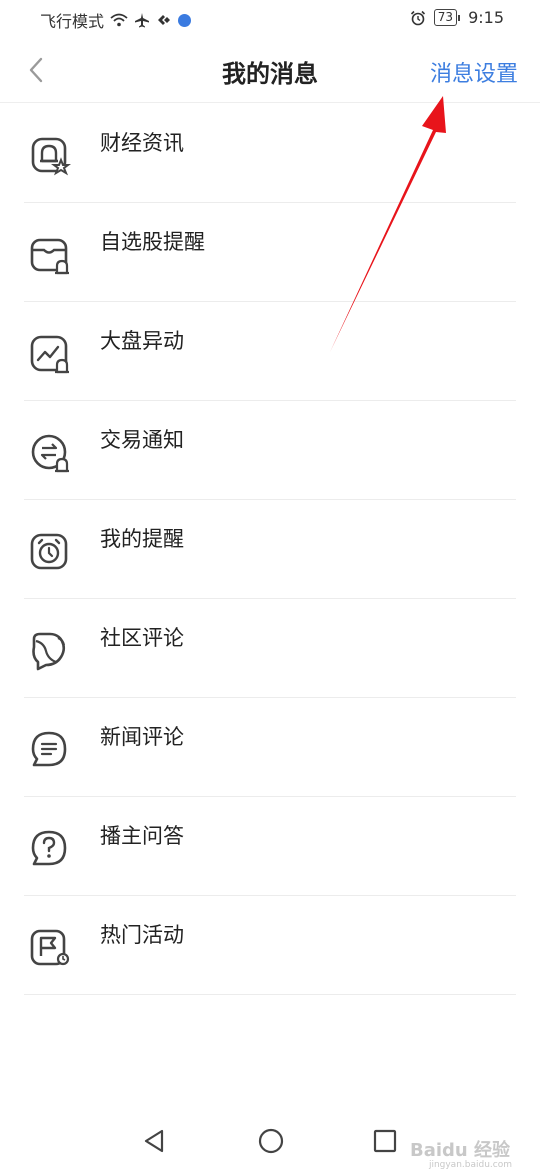  Describe the element at coordinates (142, 143) in the screenshot. I see `list-item-label: 财经资讯` at that location.